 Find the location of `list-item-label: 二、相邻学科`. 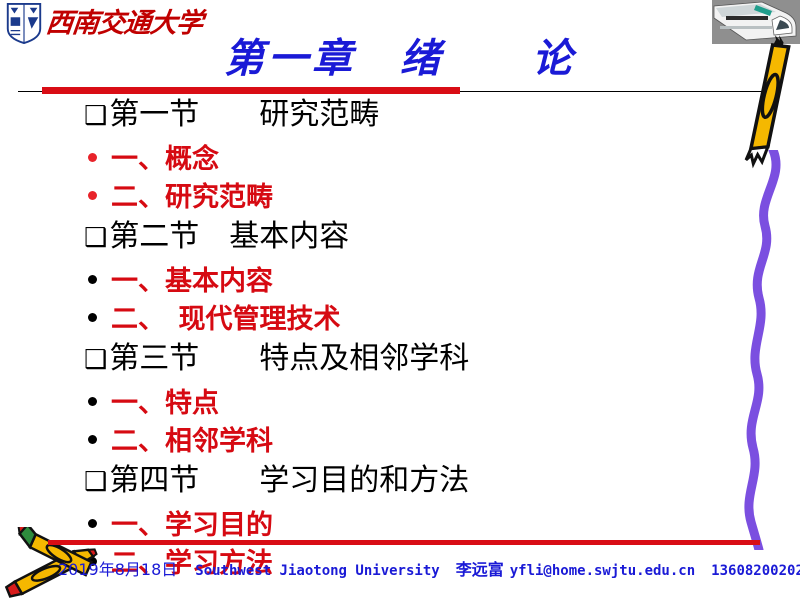

list-item-label: 二、相邻学科 is located at coordinates (192, 441).